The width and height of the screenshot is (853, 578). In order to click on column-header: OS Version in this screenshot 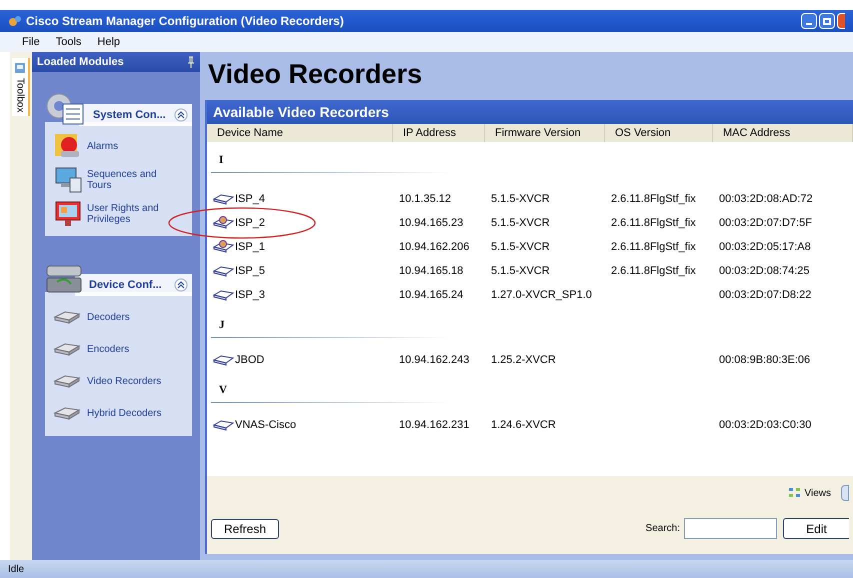, I will do `click(659, 133)`.